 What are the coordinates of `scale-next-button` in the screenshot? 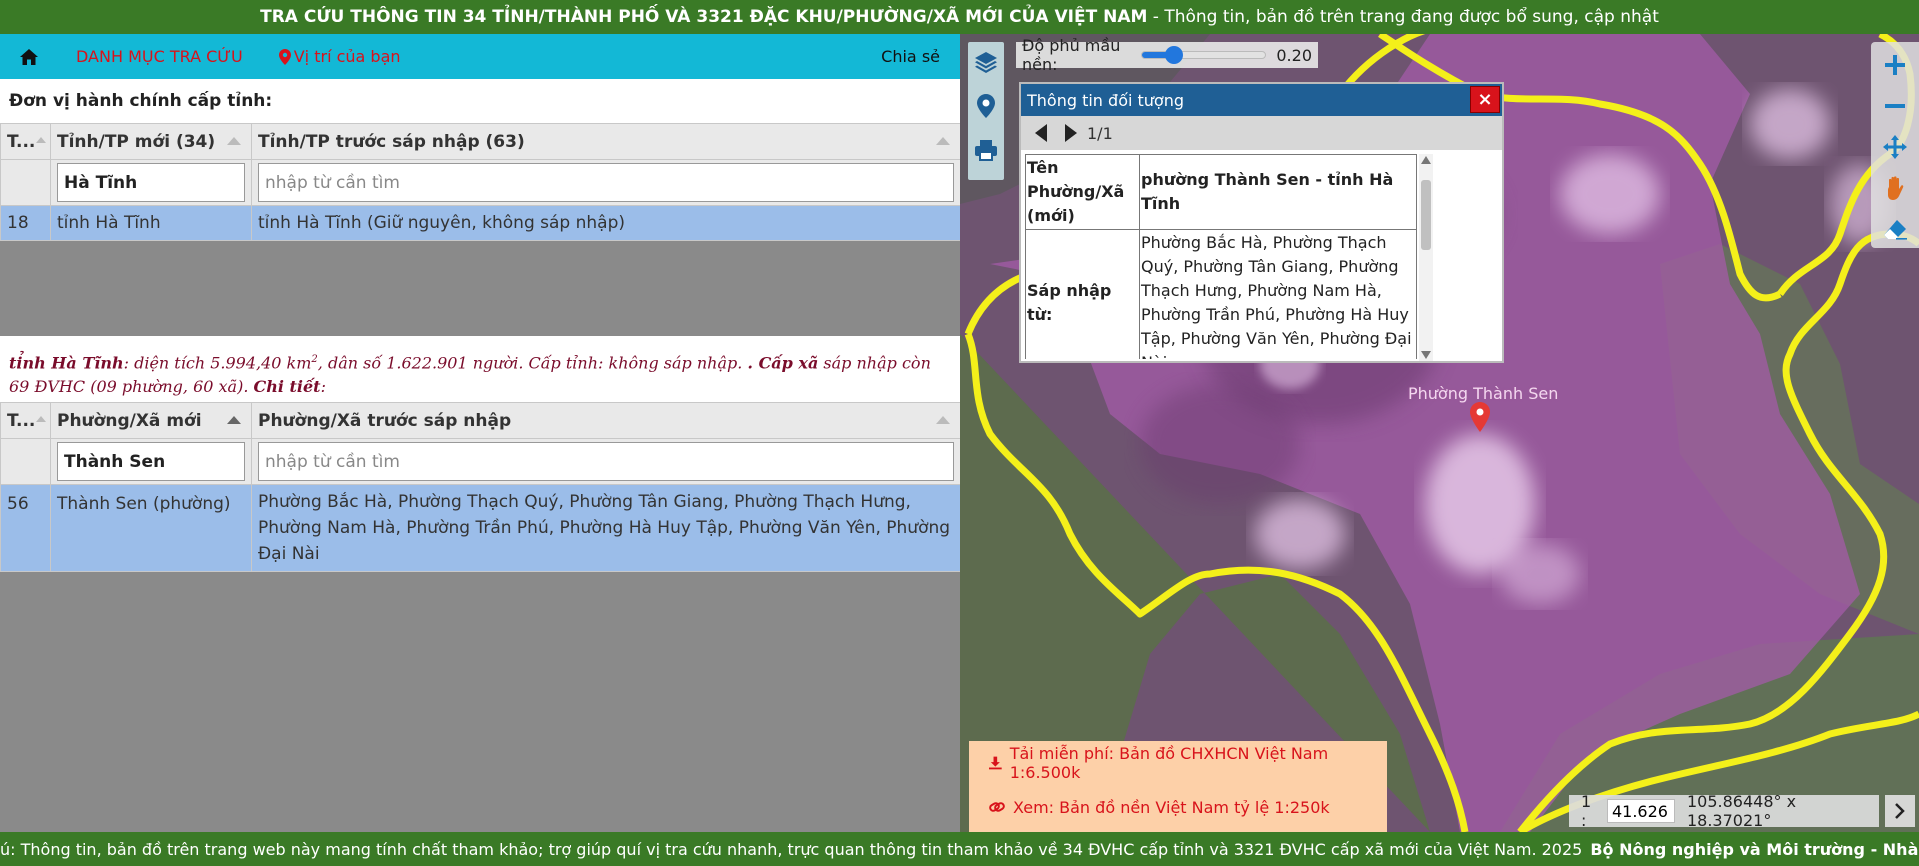 It's located at (1900, 811).